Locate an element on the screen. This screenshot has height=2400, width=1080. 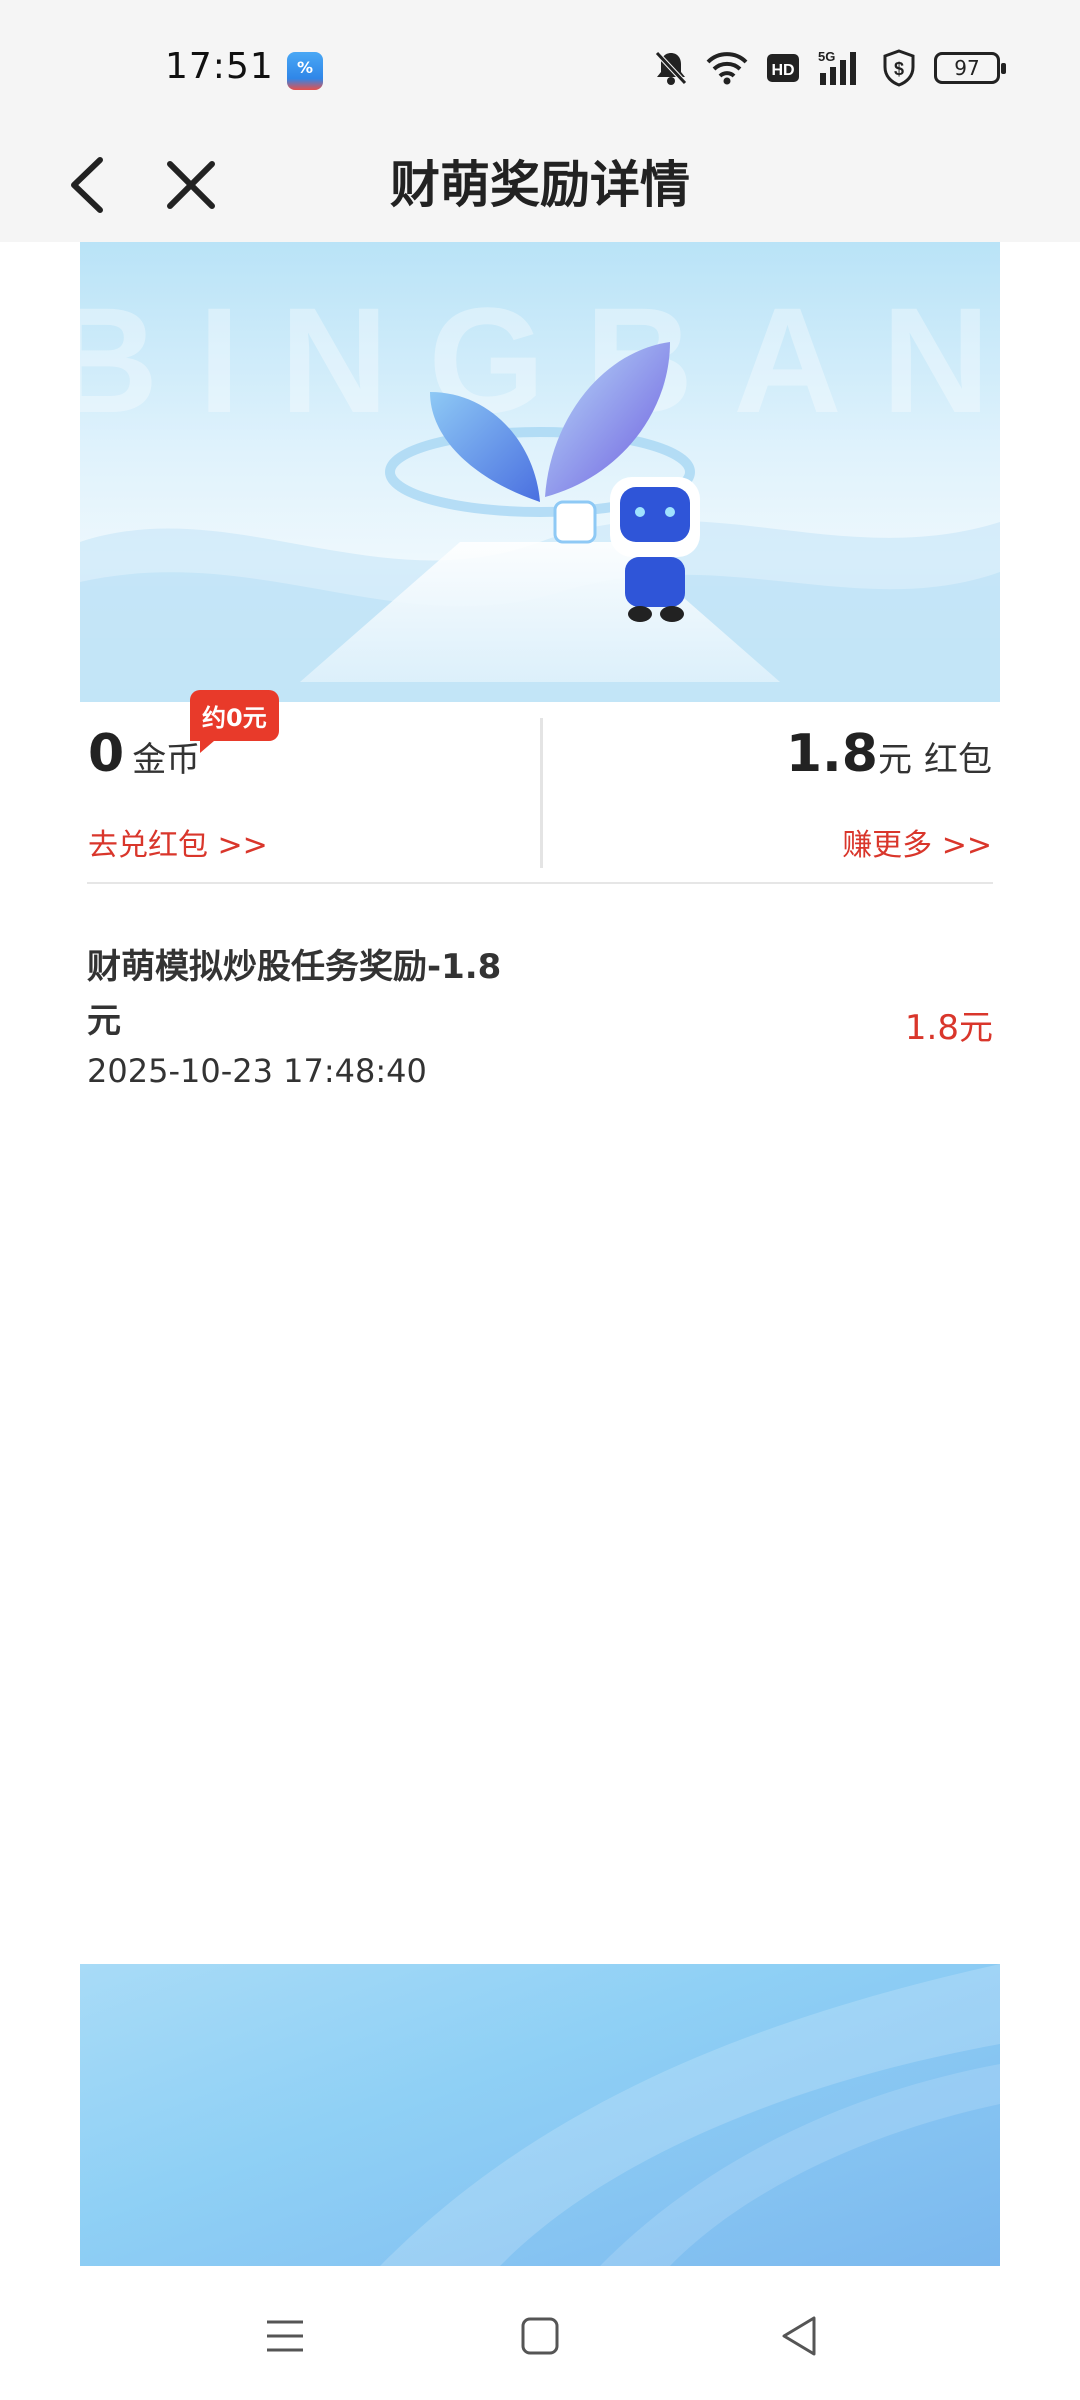
record-title: 财萌模拟炒股任务奖励-1.8元 is located at coordinates (294, 994).